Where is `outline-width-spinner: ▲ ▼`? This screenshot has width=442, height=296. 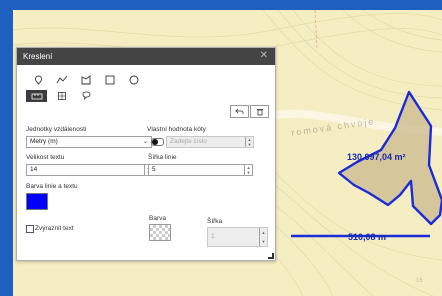
outline-width-spinner: ▲ ▼ is located at coordinates (263, 237).